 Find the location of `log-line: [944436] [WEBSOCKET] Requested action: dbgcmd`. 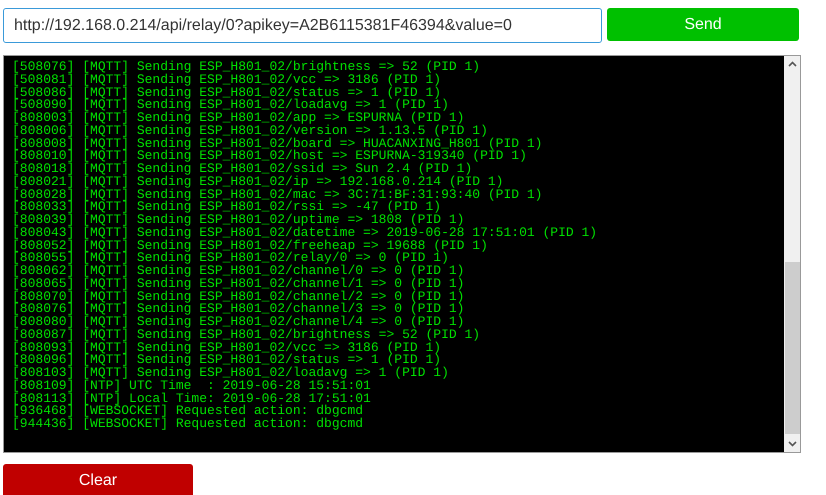

log-line: [944436] [WEBSOCKET] Requested action: dbgcmd is located at coordinates (188, 424).